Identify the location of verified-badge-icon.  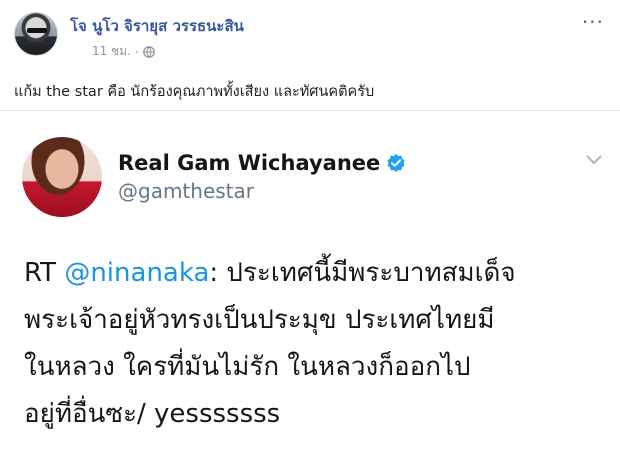
(396, 163).